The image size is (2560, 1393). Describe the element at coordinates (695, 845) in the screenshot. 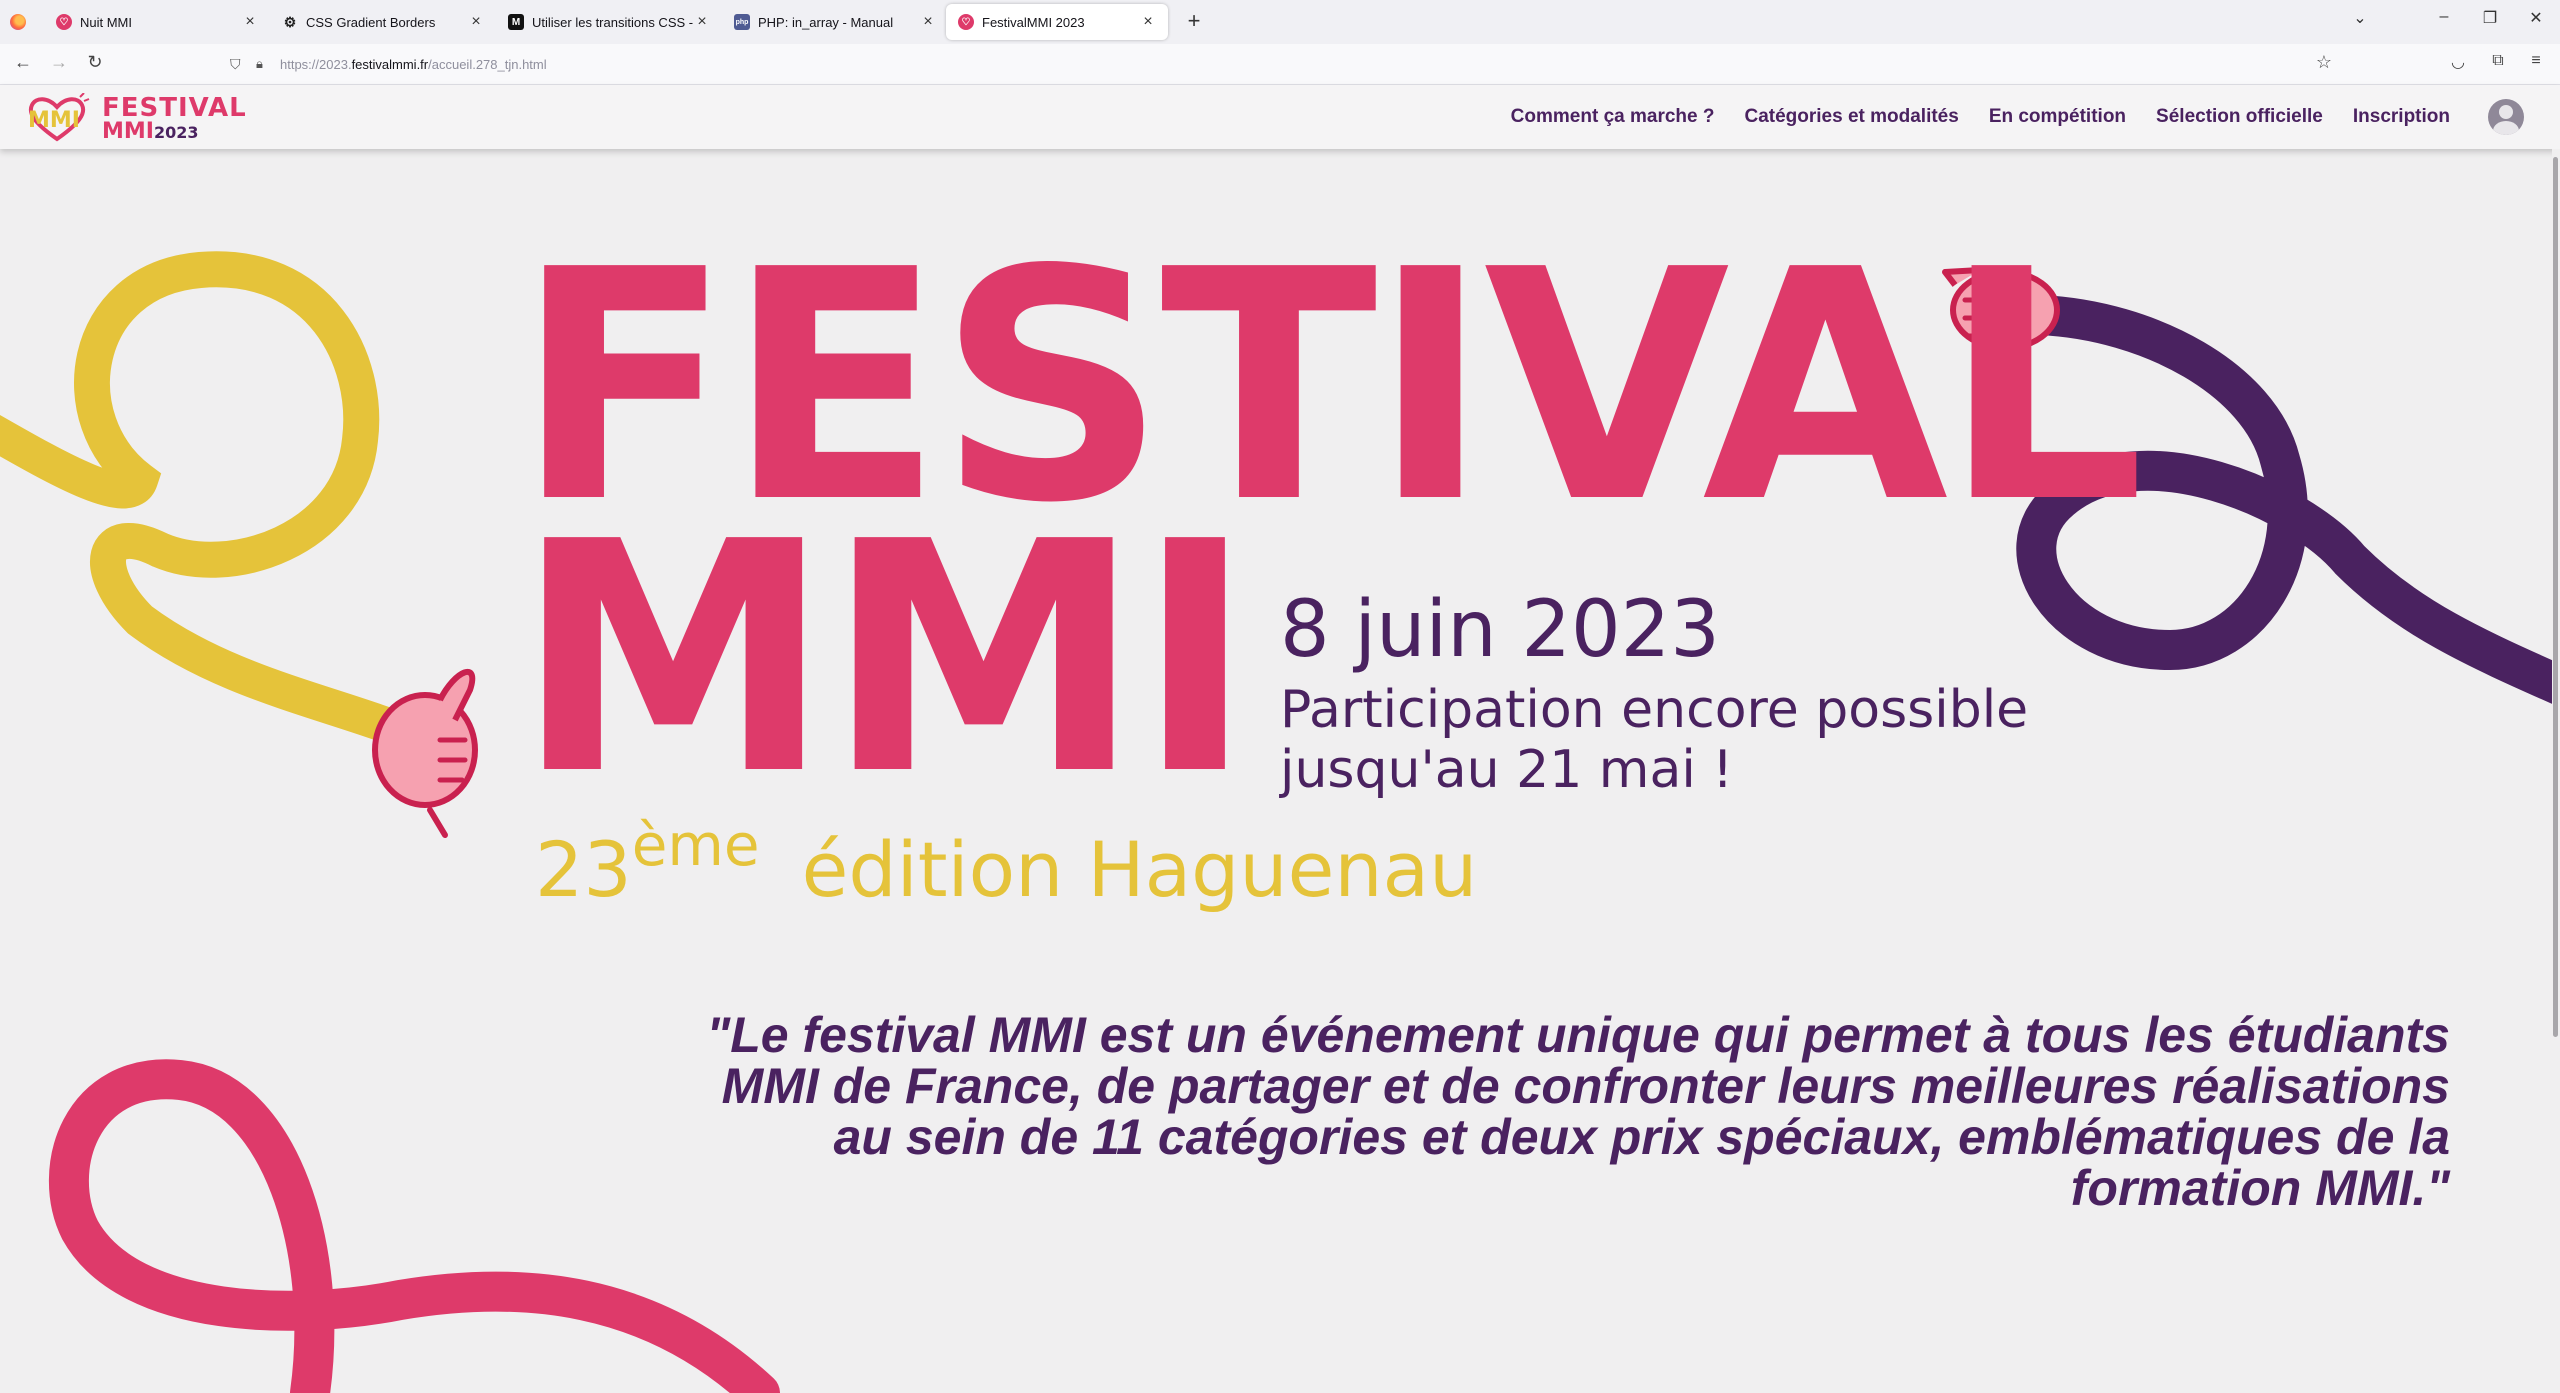

I see `edition-suffix: ème` at that location.